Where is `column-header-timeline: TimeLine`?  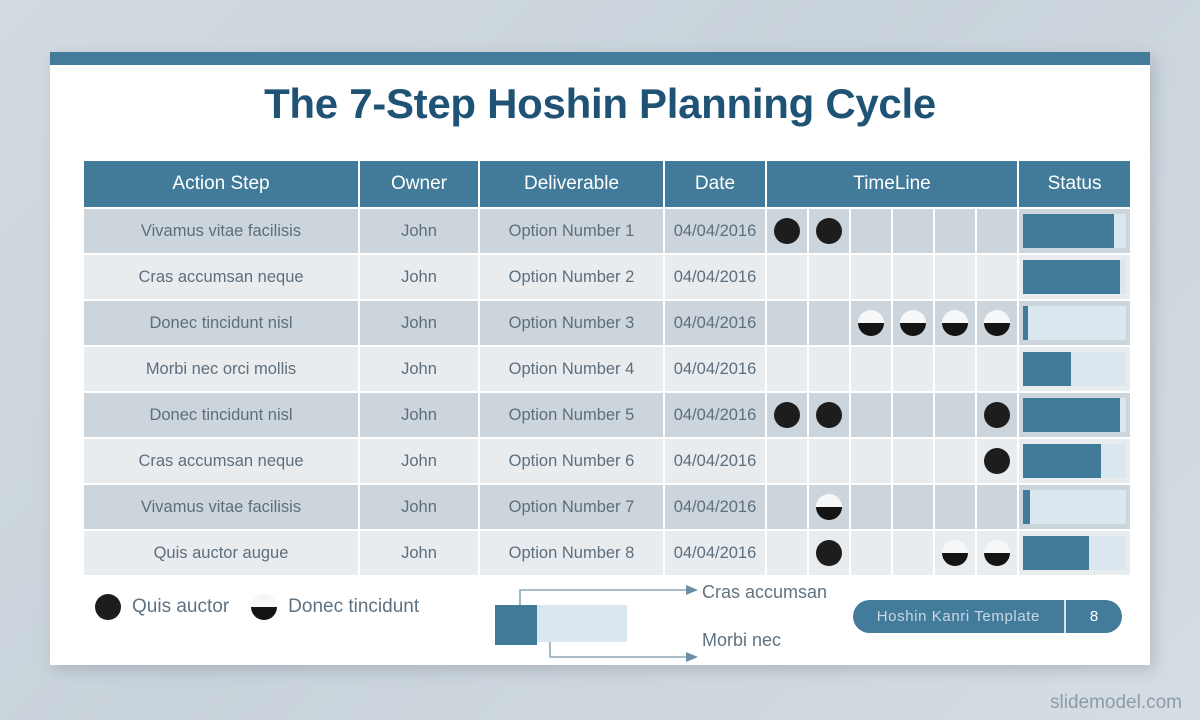
column-header-timeline: TimeLine is located at coordinates (892, 184).